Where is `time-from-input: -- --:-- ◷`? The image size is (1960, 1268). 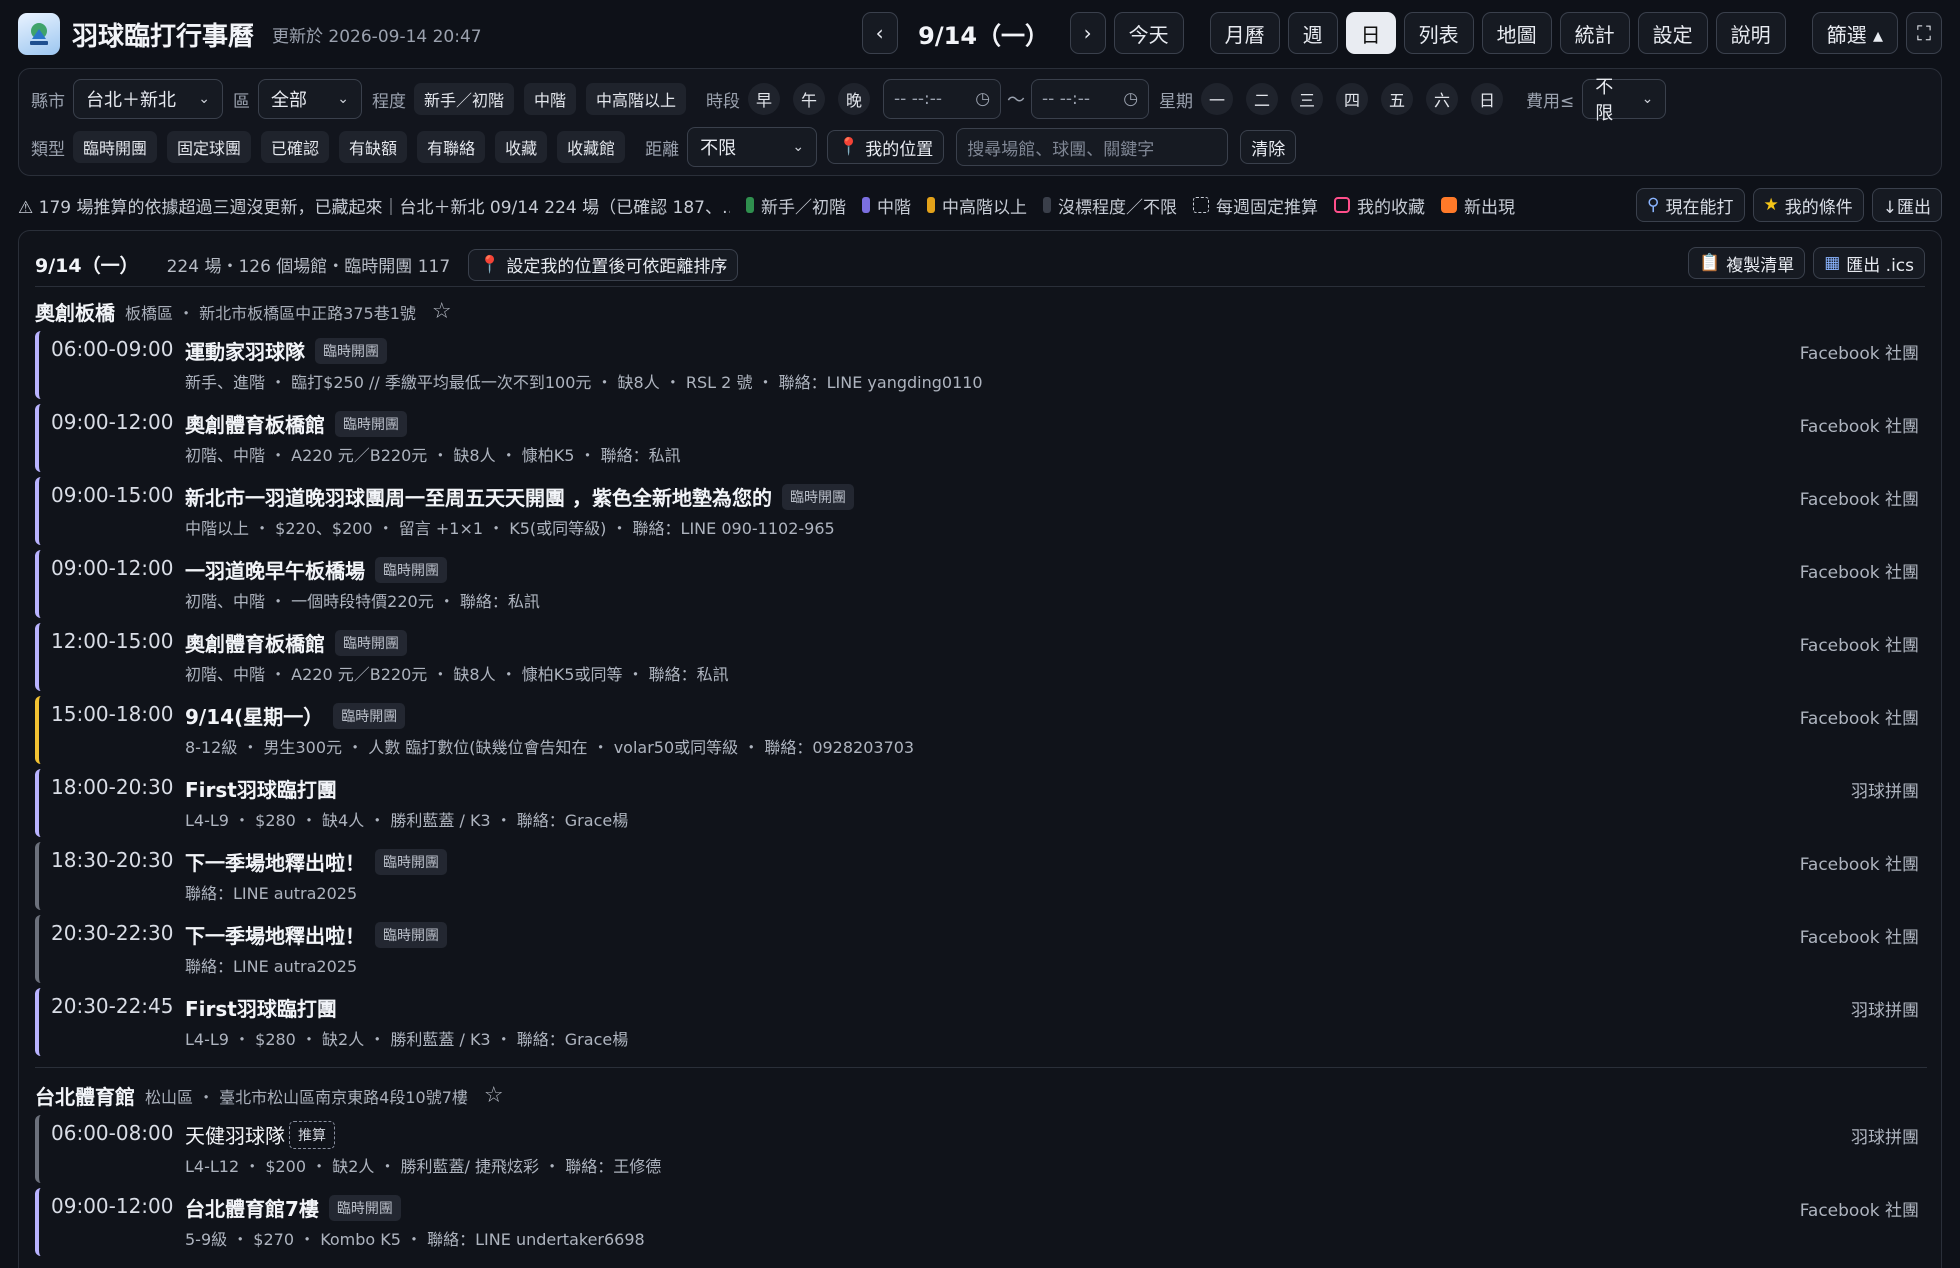 time-from-input: -- --:-- ◷ is located at coordinates (942, 99).